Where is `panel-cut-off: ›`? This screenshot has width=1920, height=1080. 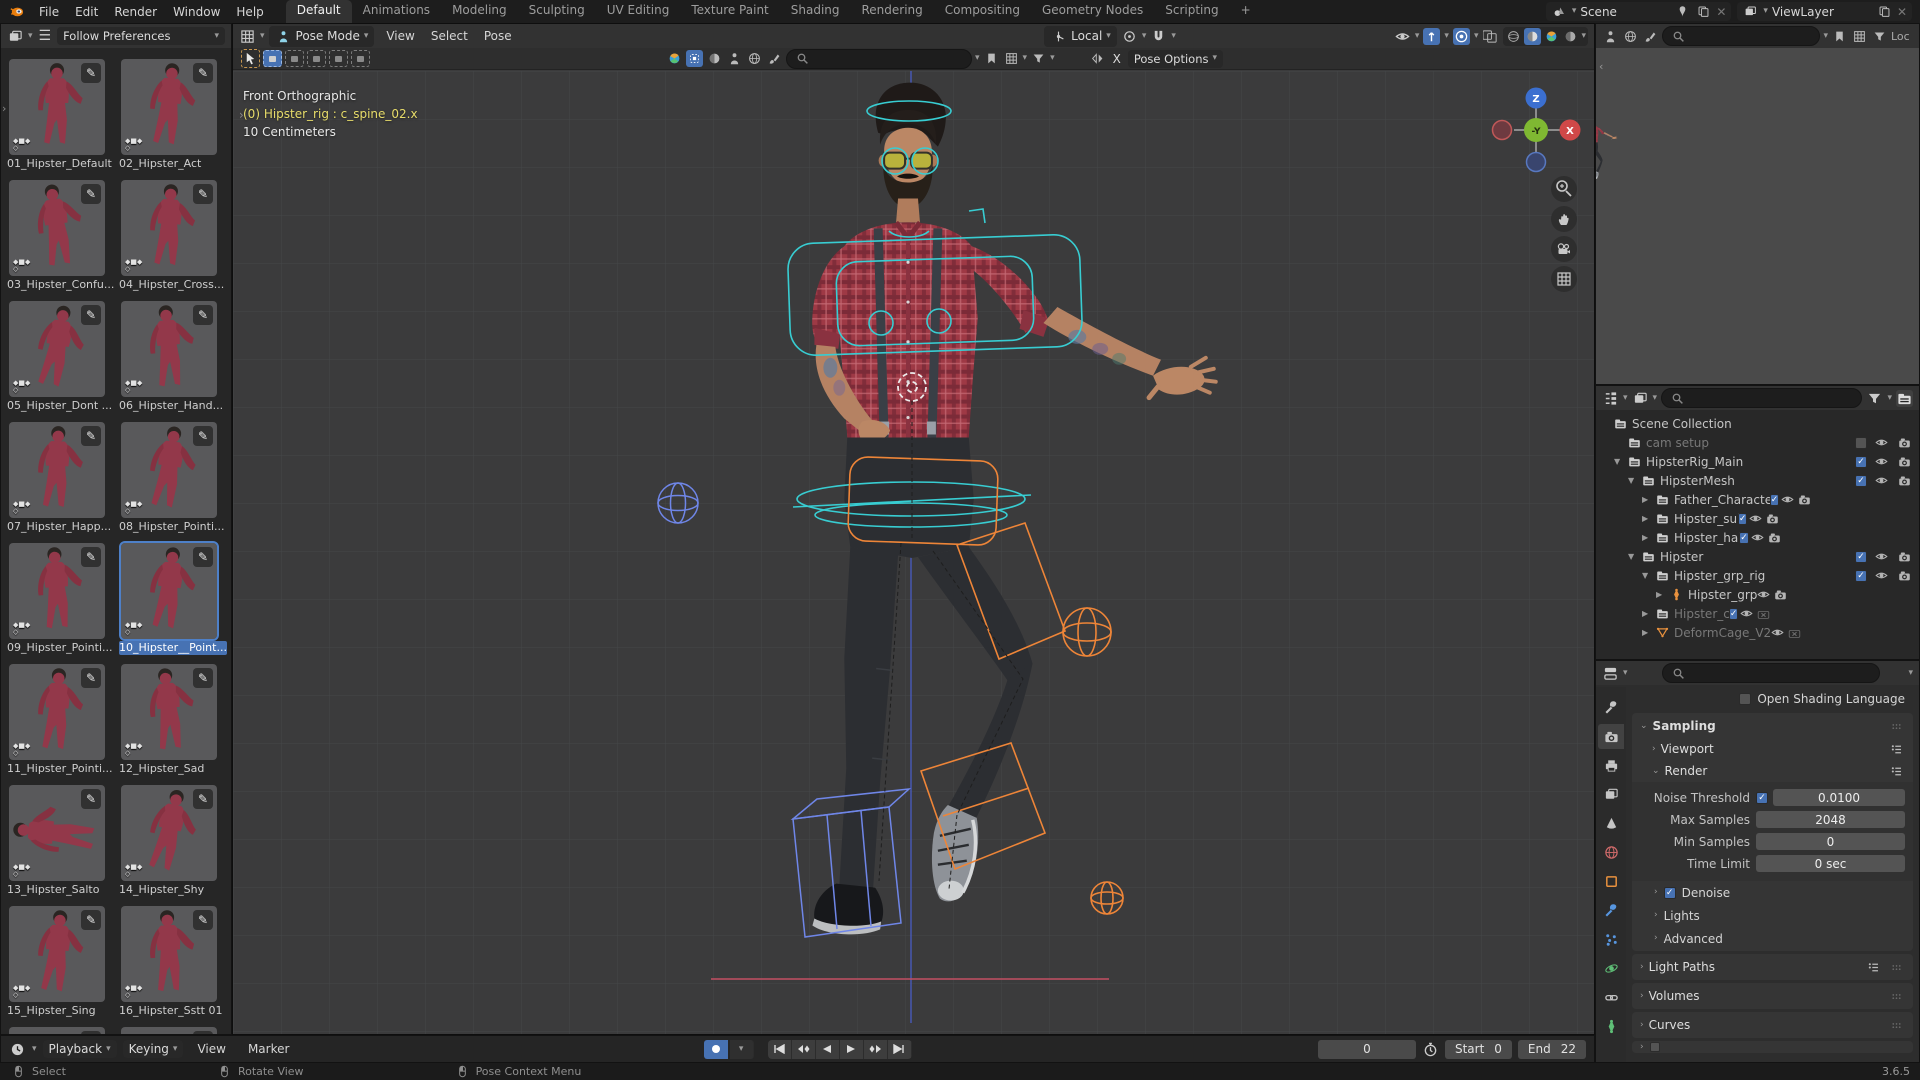
panel-cut-off: › is located at coordinates (1772, 1047).